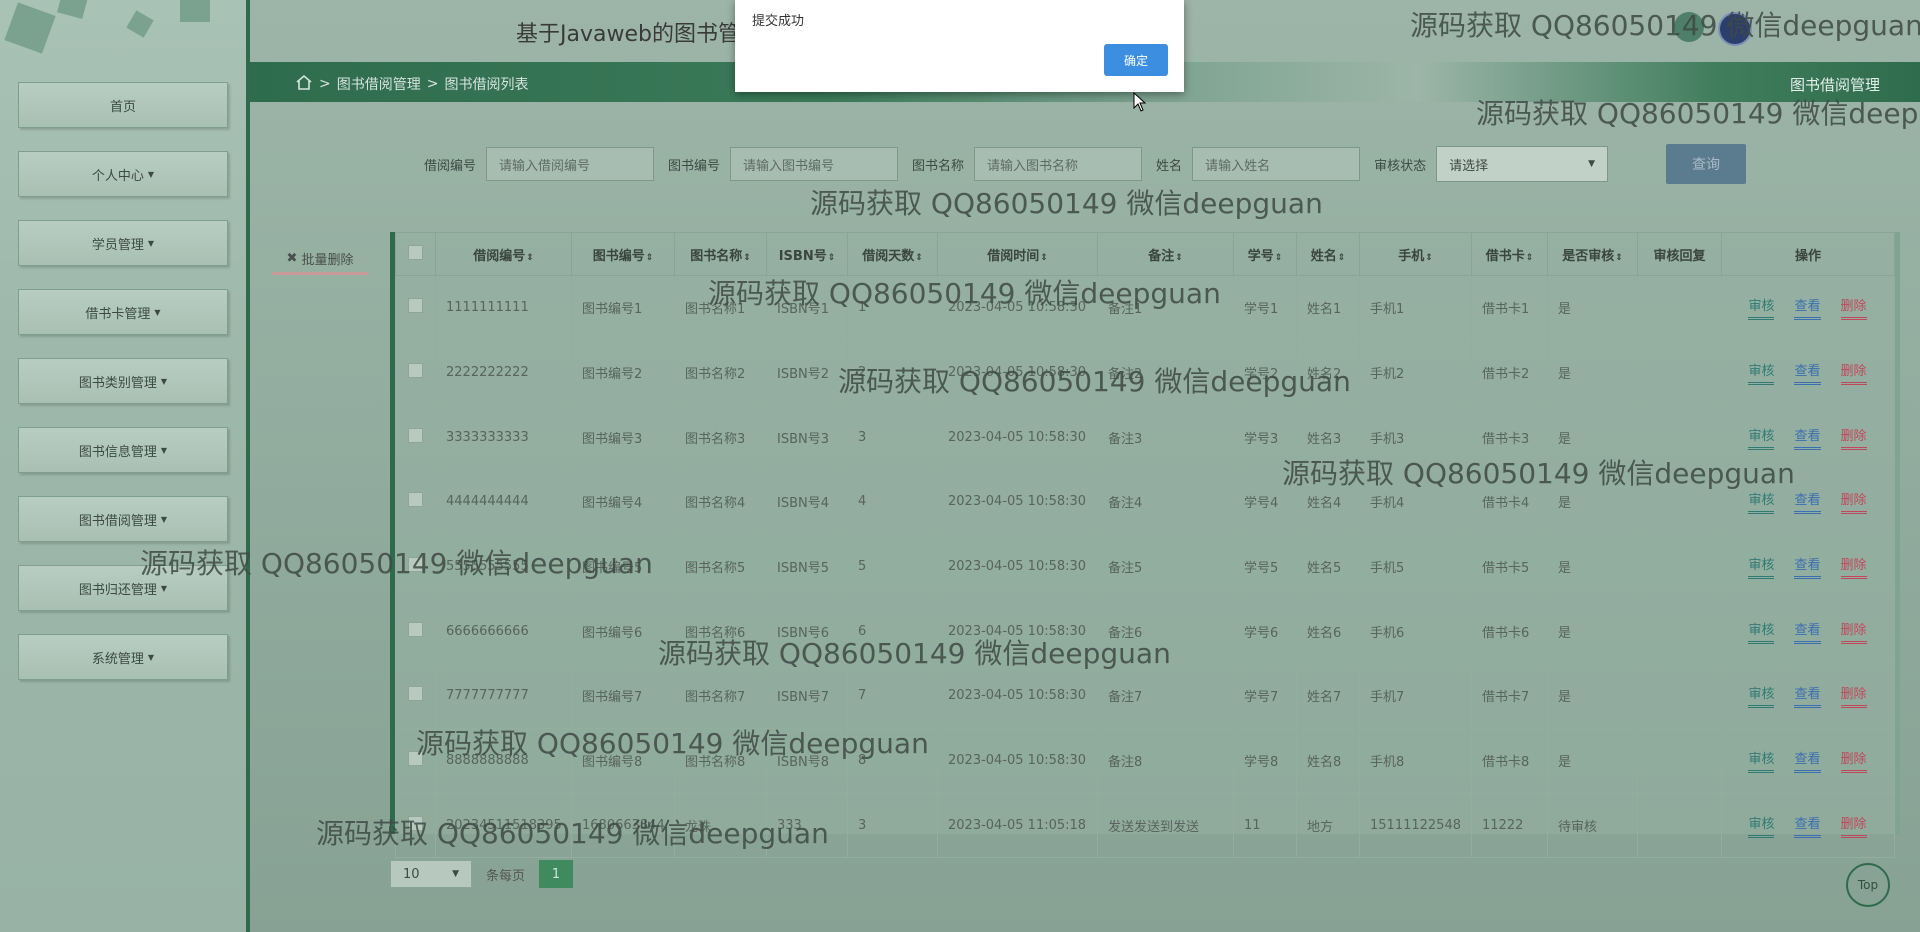 The height and width of the screenshot is (932, 1920). Describe the element at coordinates (1165, 308) in the screenshot. I see `table-cell: 备注1` at that location.